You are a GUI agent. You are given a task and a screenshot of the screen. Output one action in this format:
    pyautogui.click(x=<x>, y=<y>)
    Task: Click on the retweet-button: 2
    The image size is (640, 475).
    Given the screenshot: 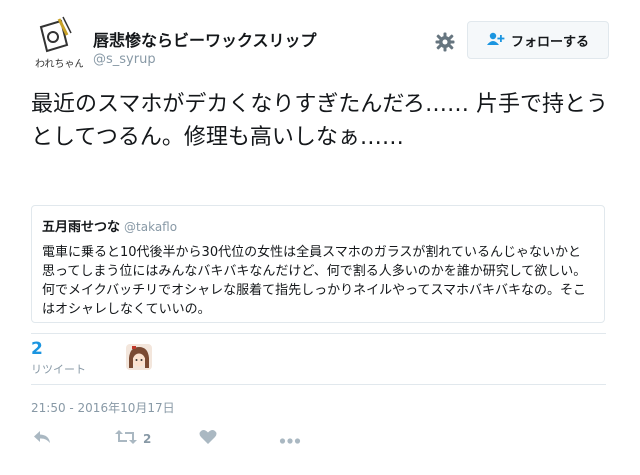 What is the action you would take?
    pyautogui.click(x=133, y=439)
    